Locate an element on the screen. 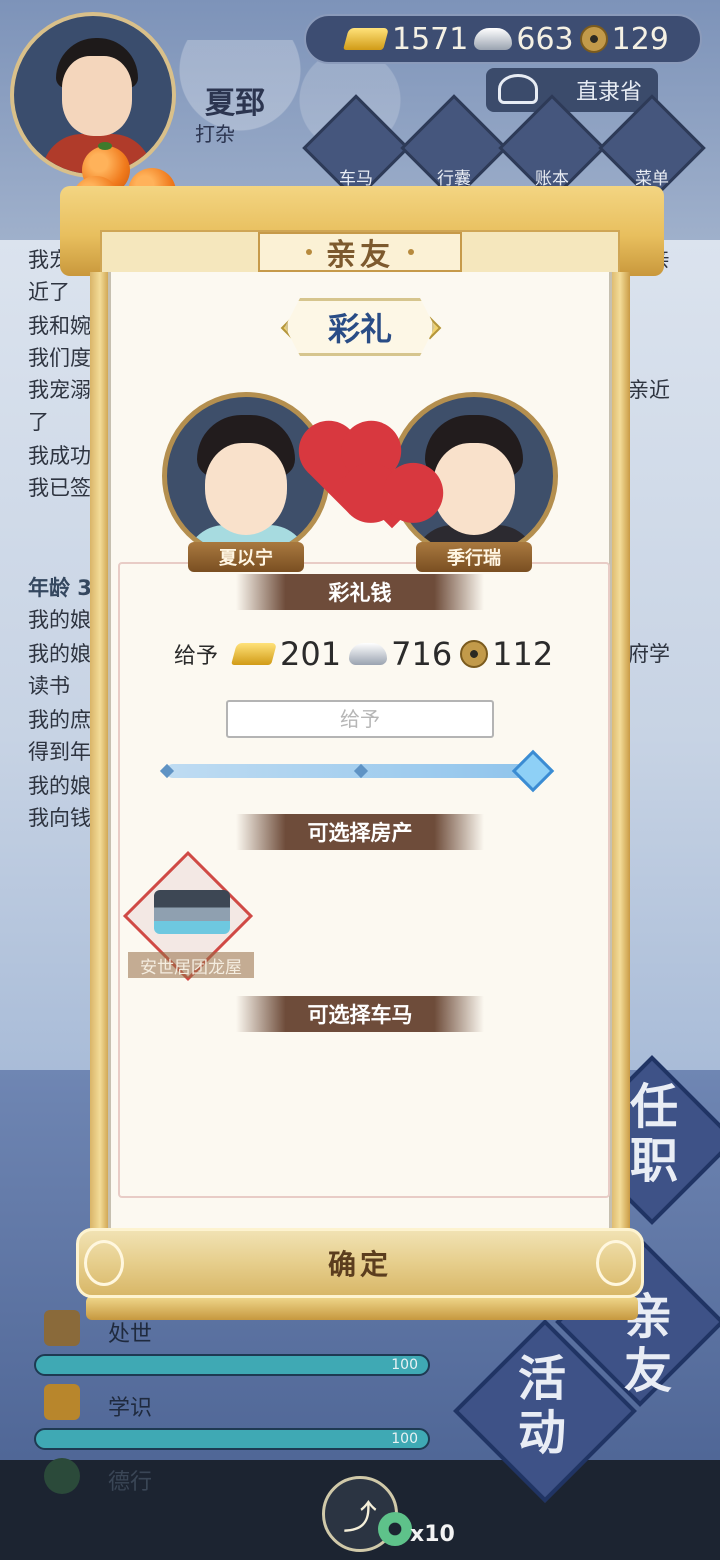  groom-face is located at coordinates (474, 489).